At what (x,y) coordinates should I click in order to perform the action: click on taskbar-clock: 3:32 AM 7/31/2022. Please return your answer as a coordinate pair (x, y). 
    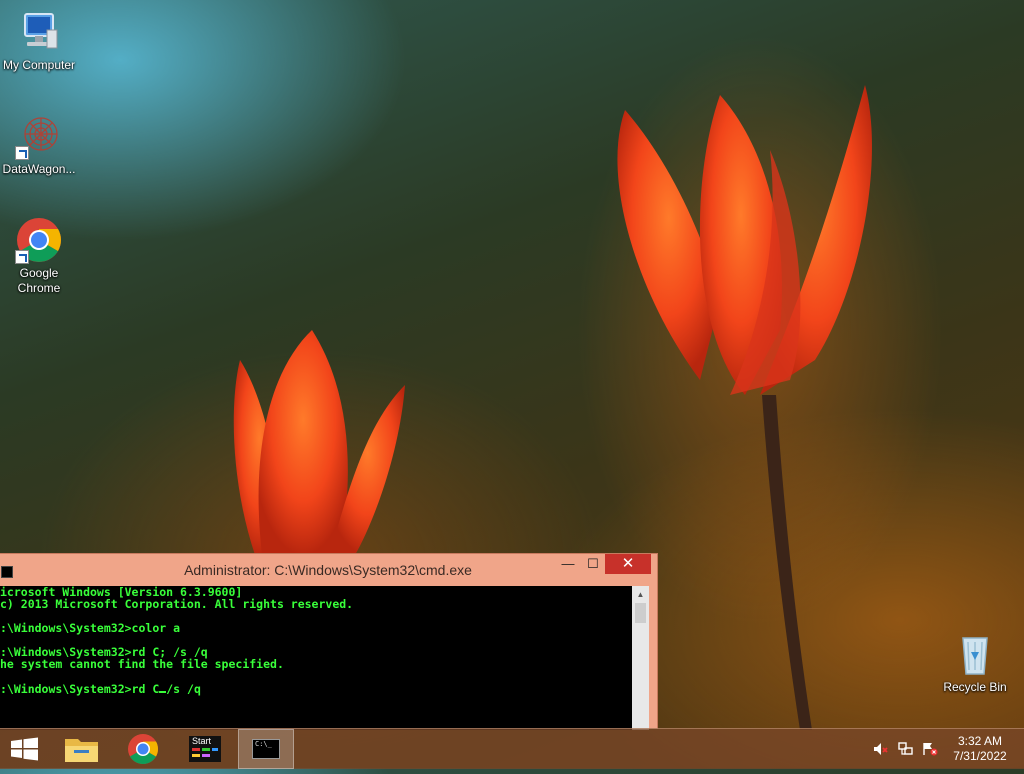
    Looking at the image, I should click on (980, 749).